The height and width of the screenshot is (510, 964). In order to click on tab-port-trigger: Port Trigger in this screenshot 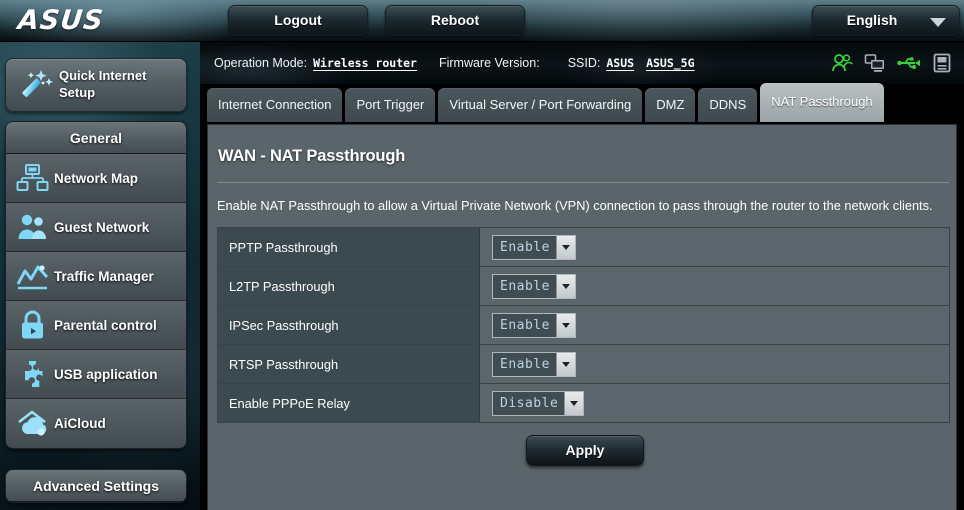, I will do `click(390, 105)`.